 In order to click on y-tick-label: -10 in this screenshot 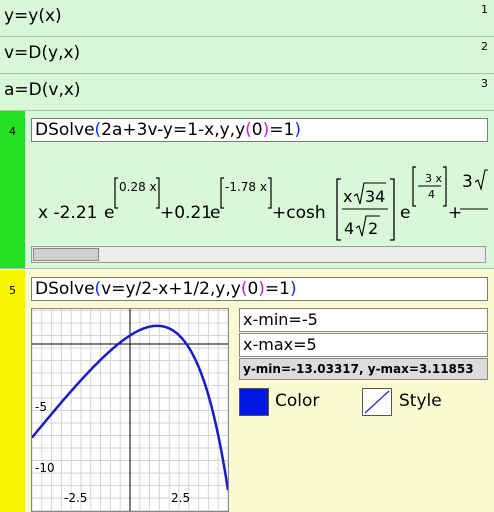, I will do `click(45, 468)`.